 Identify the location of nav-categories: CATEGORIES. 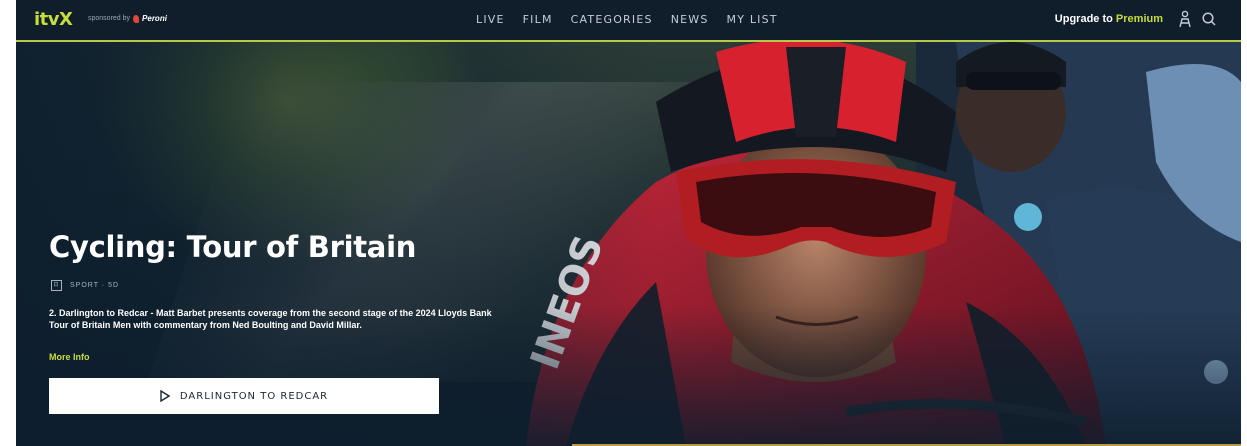
(612, 19).